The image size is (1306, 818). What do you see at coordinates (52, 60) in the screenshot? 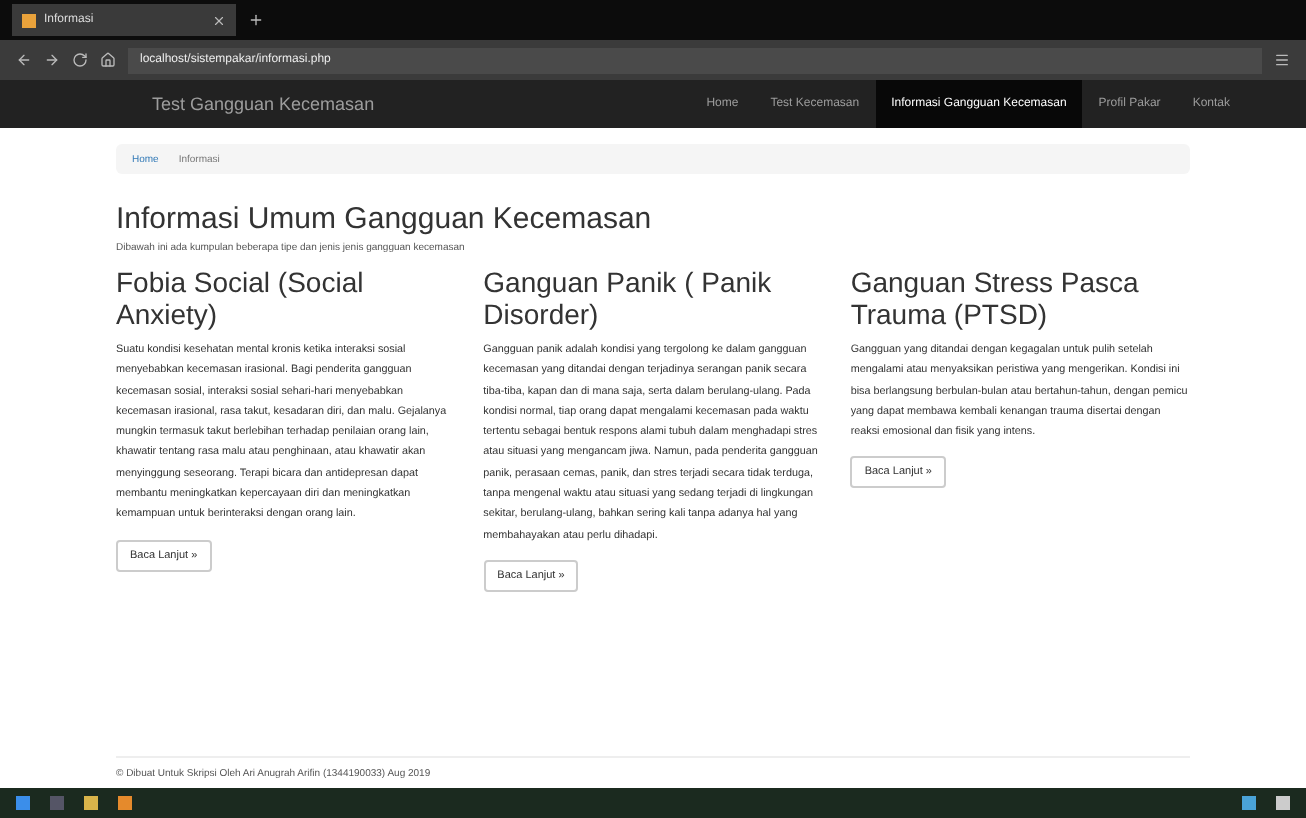
I see `forward-icon` at bounding box center [52, 60].